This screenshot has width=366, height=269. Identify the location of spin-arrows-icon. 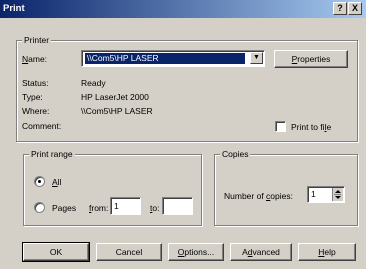
(337, 194).